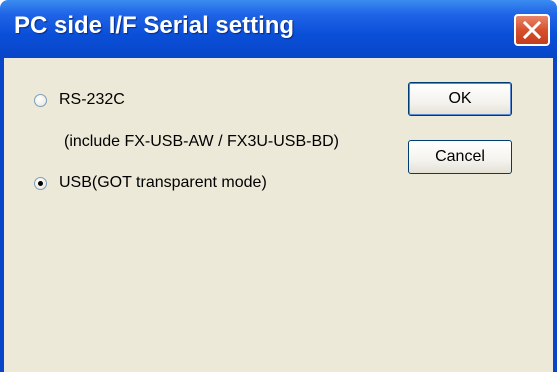  What do you see at coordinates (460, 157) in the screenshot?
I see `cancel-button: Cancel` at bounding box center [460, 157].